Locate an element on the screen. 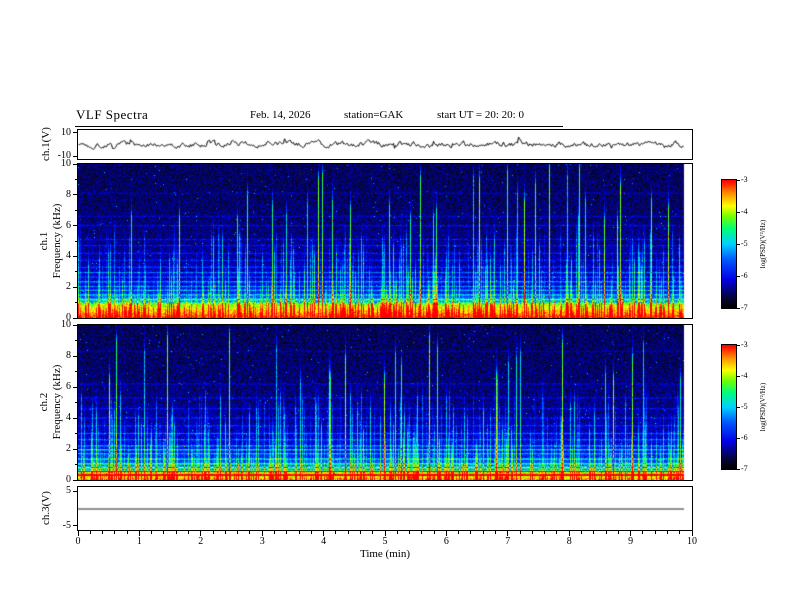 This screenshot has height=612, width=792. figure-start-ut: start UT = 20: 20: 0 is located at coordinates (480, 115).